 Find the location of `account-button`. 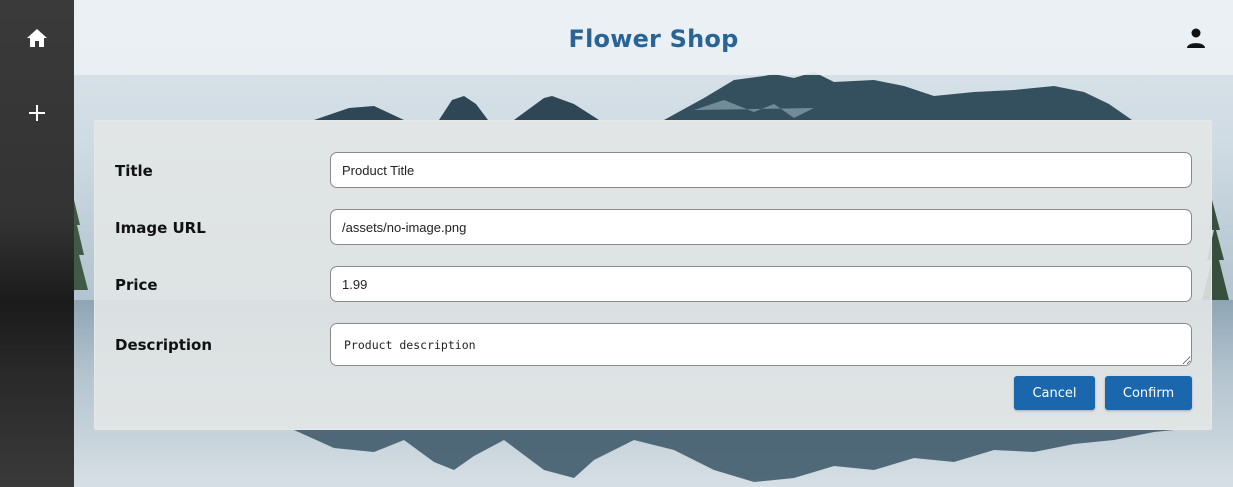

account-button is located at coordinates (1196, 38).